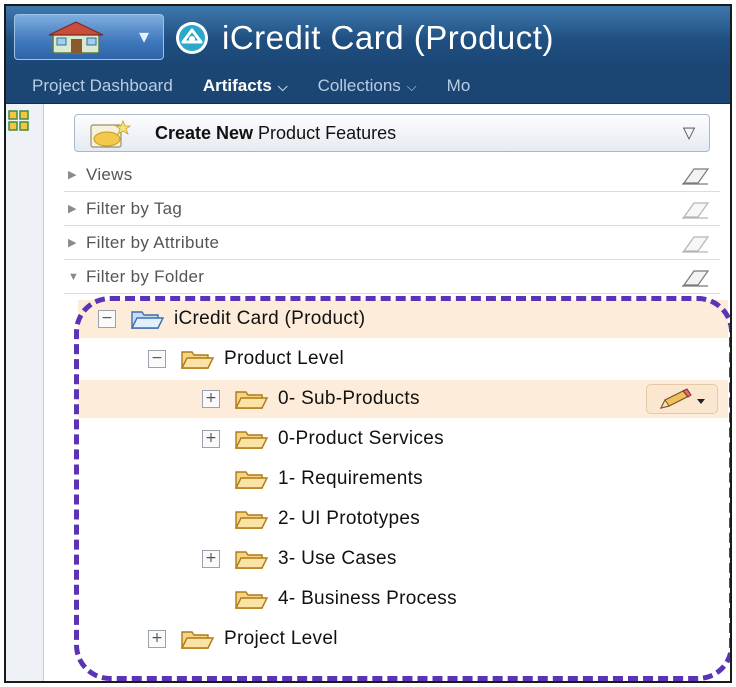  What do you see at coordinates (102, 86) in the screenshot?
I see `nav-project-dashboard: Project Dashboard` at bounding box center [102, 86].